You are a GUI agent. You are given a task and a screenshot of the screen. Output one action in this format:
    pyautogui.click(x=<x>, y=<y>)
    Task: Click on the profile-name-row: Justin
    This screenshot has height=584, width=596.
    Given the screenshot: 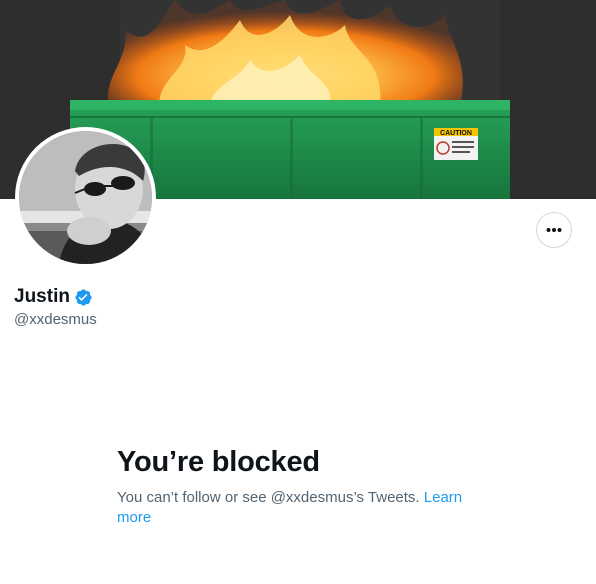 What is the action you would take?
    pyautogui.click(x=53, y=297)
    